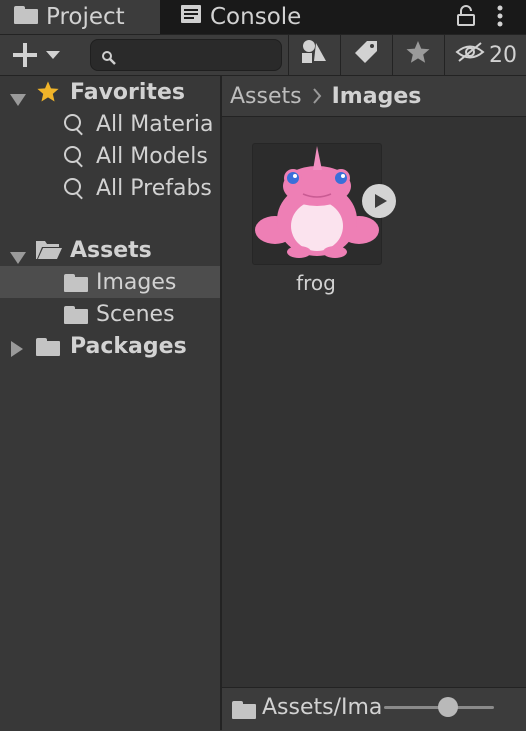 Image resolution: width=526 pixels, height=731 pixels. I want to click on tree-item-images: Images, so click(110, 282).